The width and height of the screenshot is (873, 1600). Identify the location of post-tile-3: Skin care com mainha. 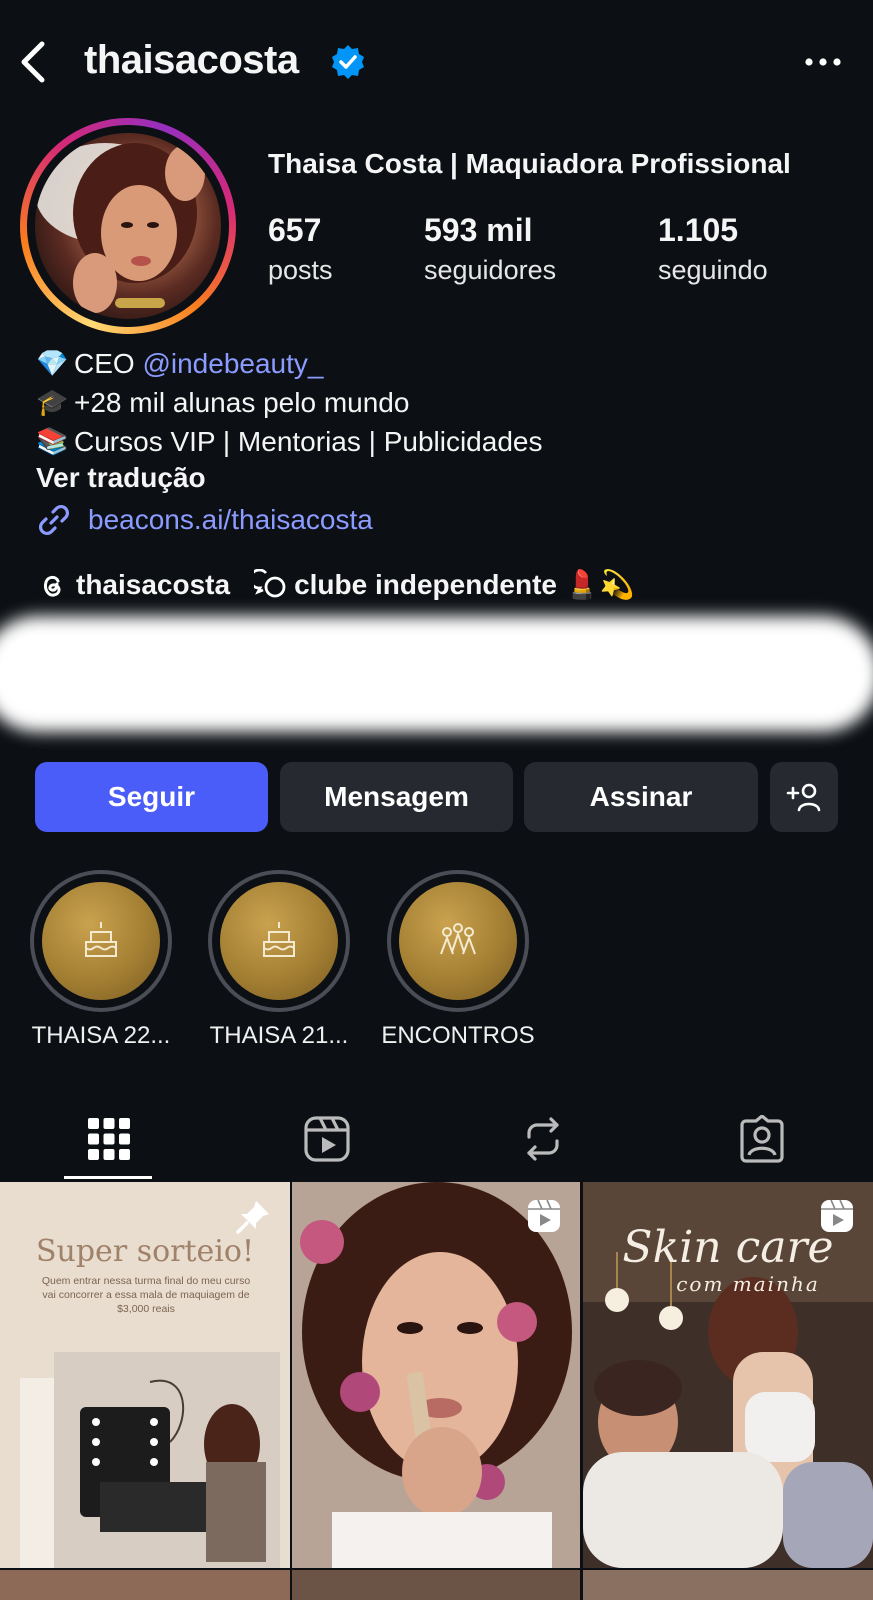
(728, 1375).